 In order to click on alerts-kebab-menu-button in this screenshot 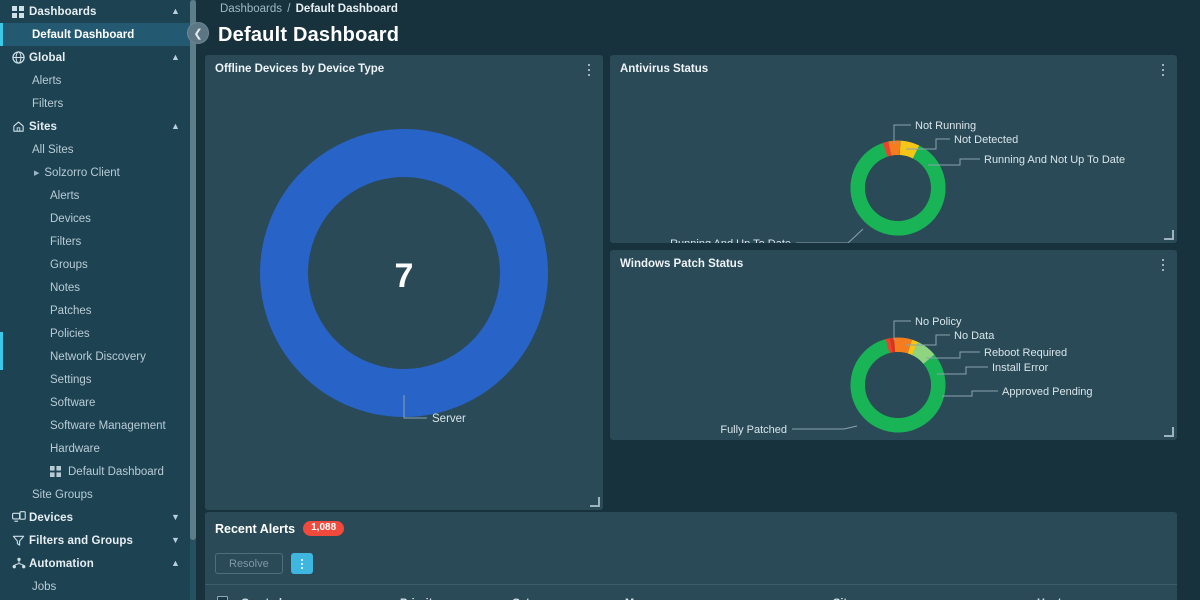, I will do `click(301, 563)`.